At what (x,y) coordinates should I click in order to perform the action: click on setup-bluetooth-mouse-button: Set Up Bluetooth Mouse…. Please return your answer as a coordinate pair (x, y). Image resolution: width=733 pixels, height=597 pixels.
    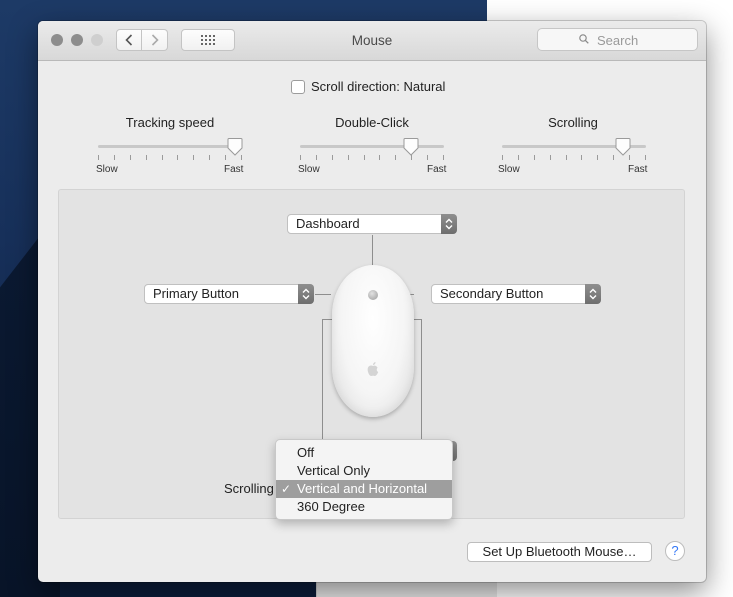
    Looking at the image, I should click on (559, 552).